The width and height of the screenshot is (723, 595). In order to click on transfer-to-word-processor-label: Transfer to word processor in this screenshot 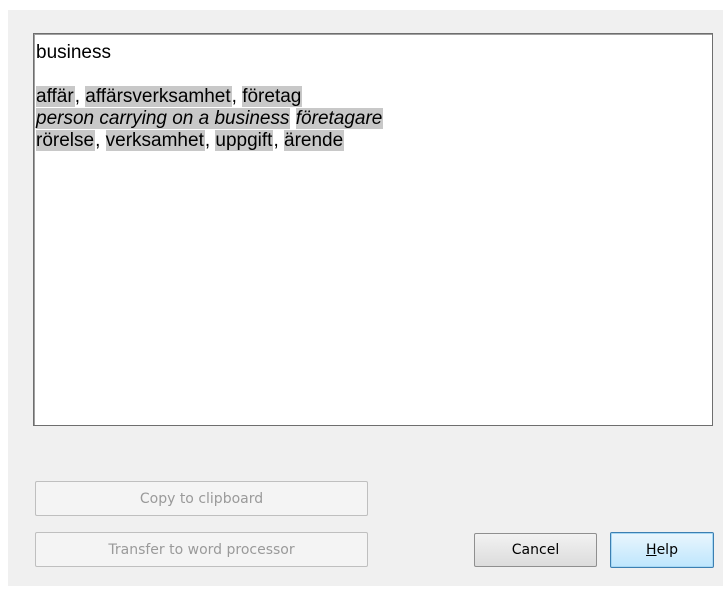, I will do `click(201, 549)`.